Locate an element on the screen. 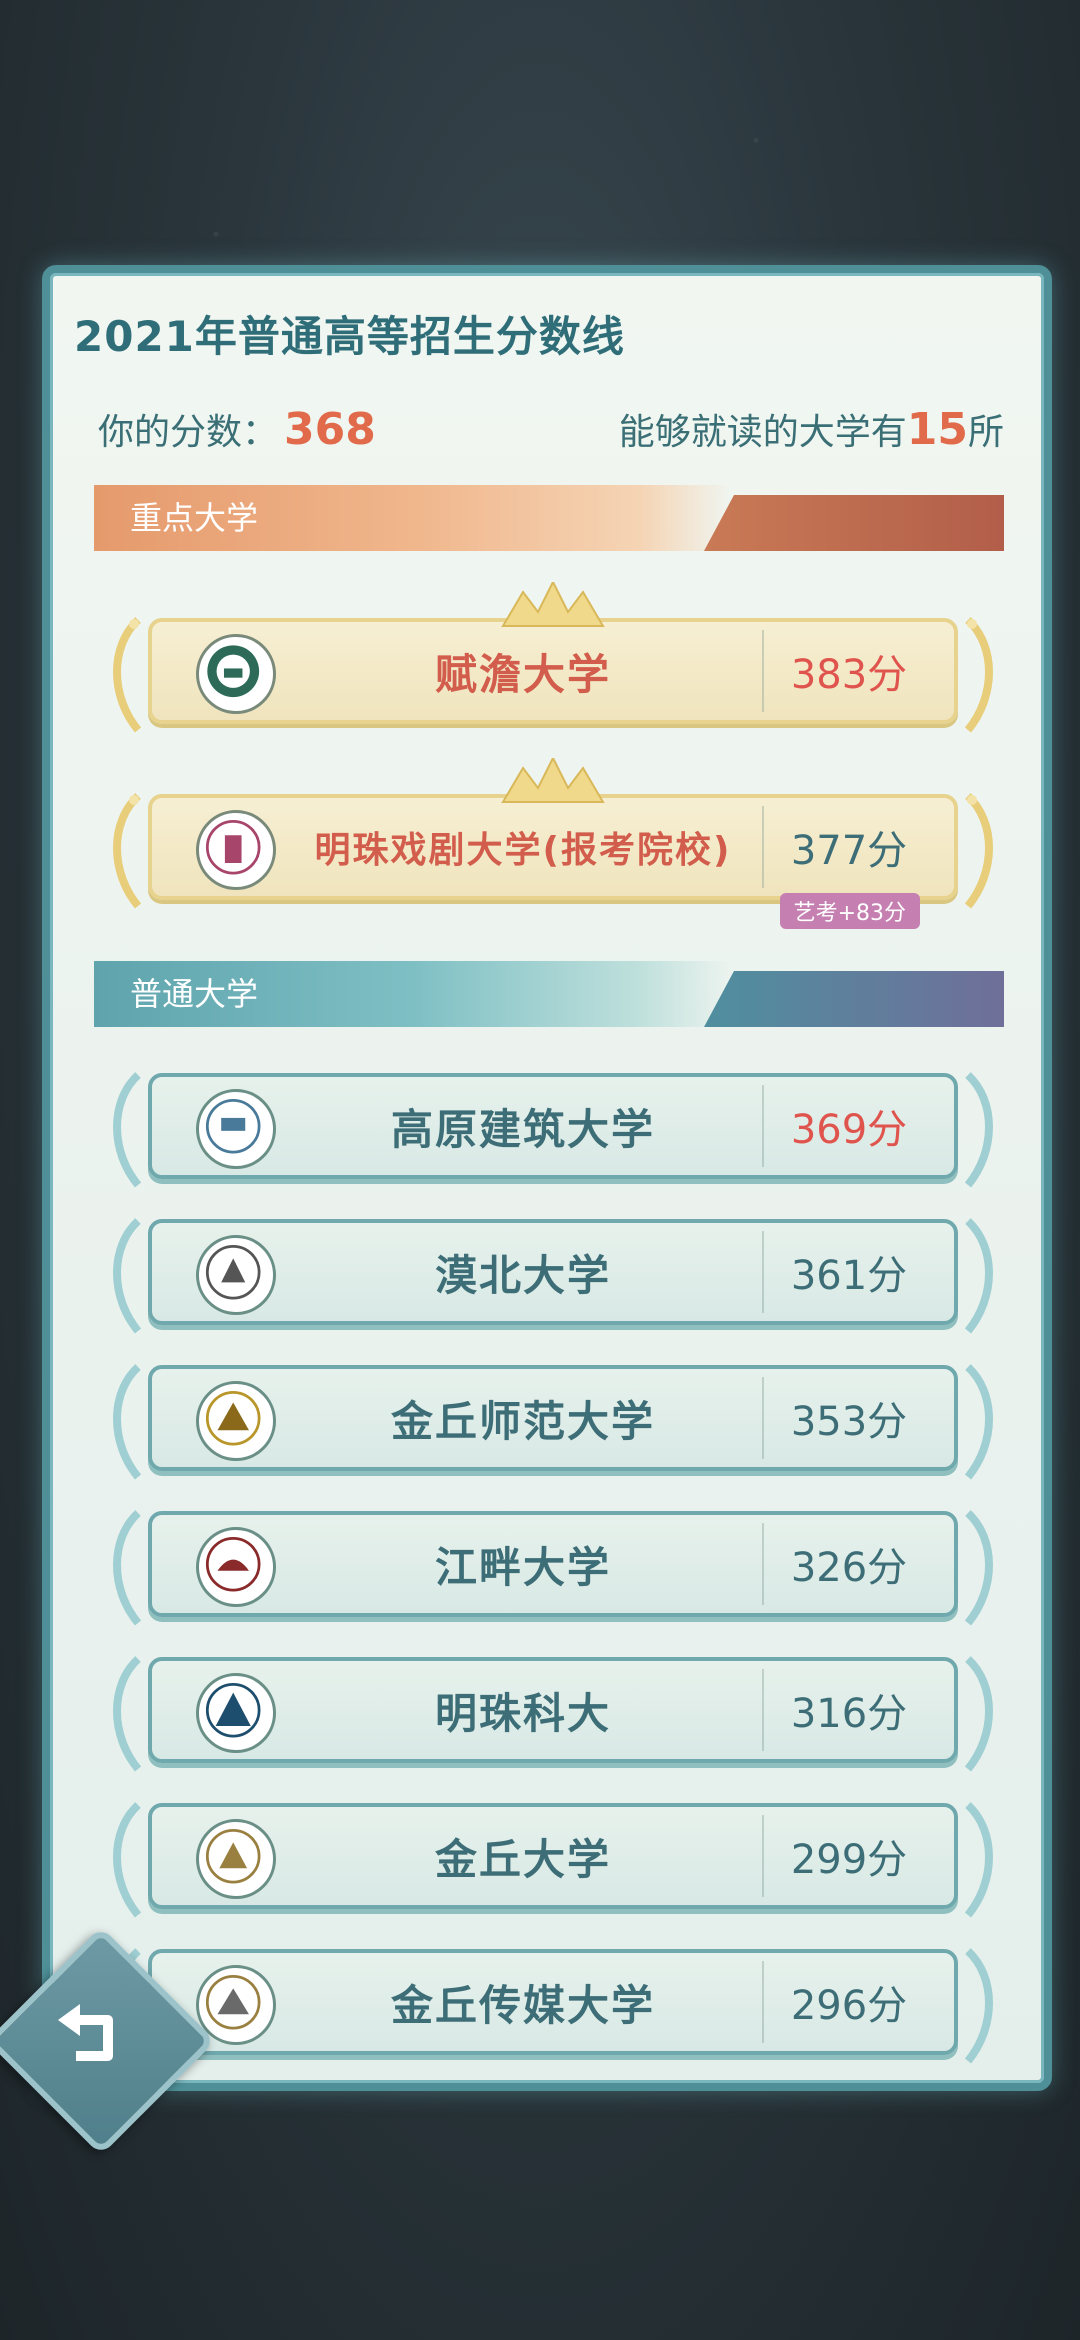 The width and height of the screenshot is (1080, 2340). university-score: 296分 is located at coordinates (849, 2006).